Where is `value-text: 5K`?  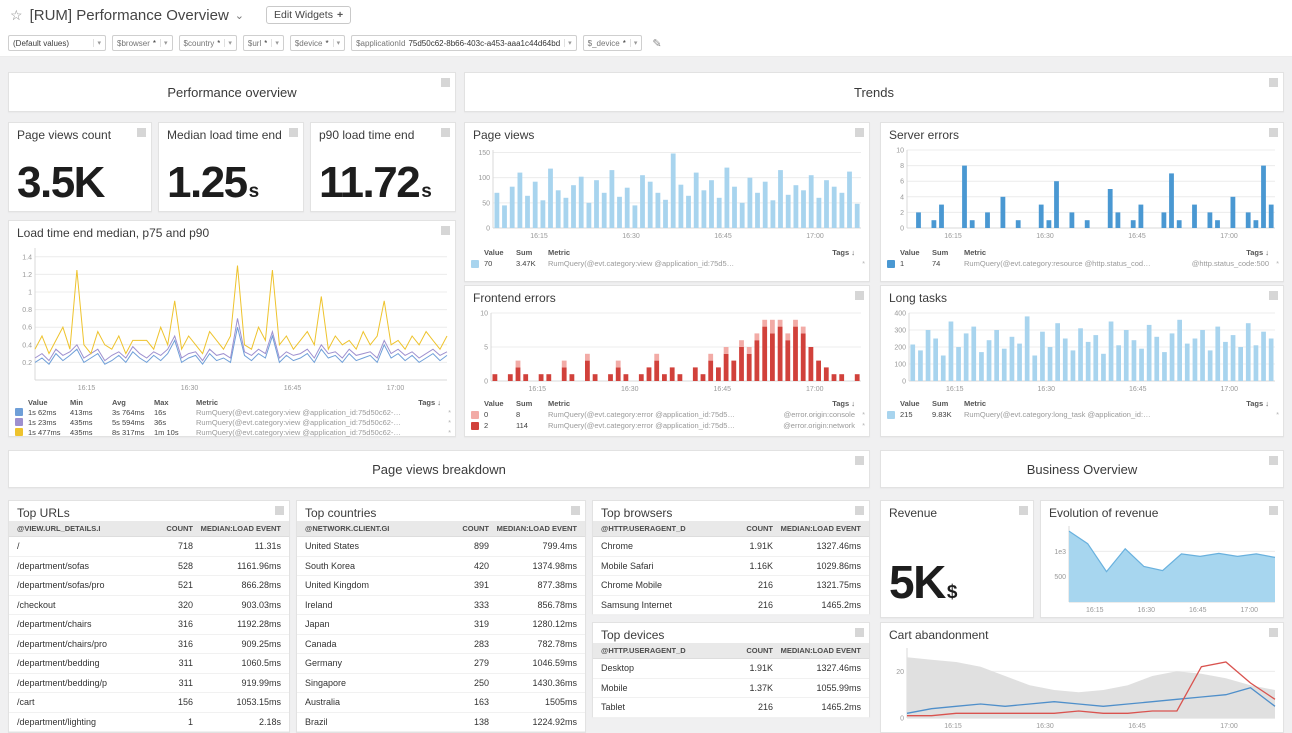
value-text: 5K is located at coordinates (917, 582).